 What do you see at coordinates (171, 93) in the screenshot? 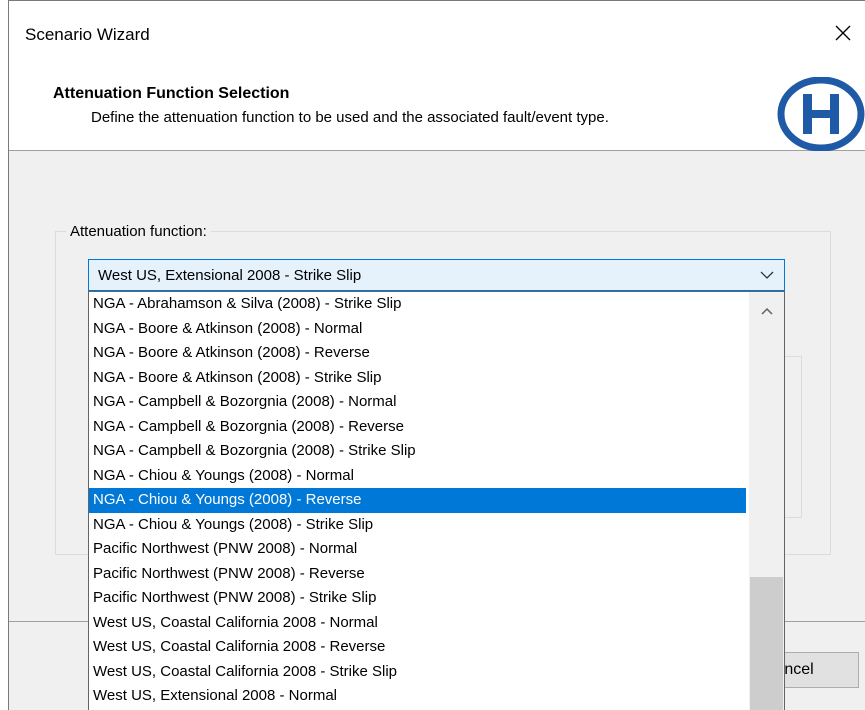
I see `page-title: Attenuation Function Selection` at bounding box center [171, 93].